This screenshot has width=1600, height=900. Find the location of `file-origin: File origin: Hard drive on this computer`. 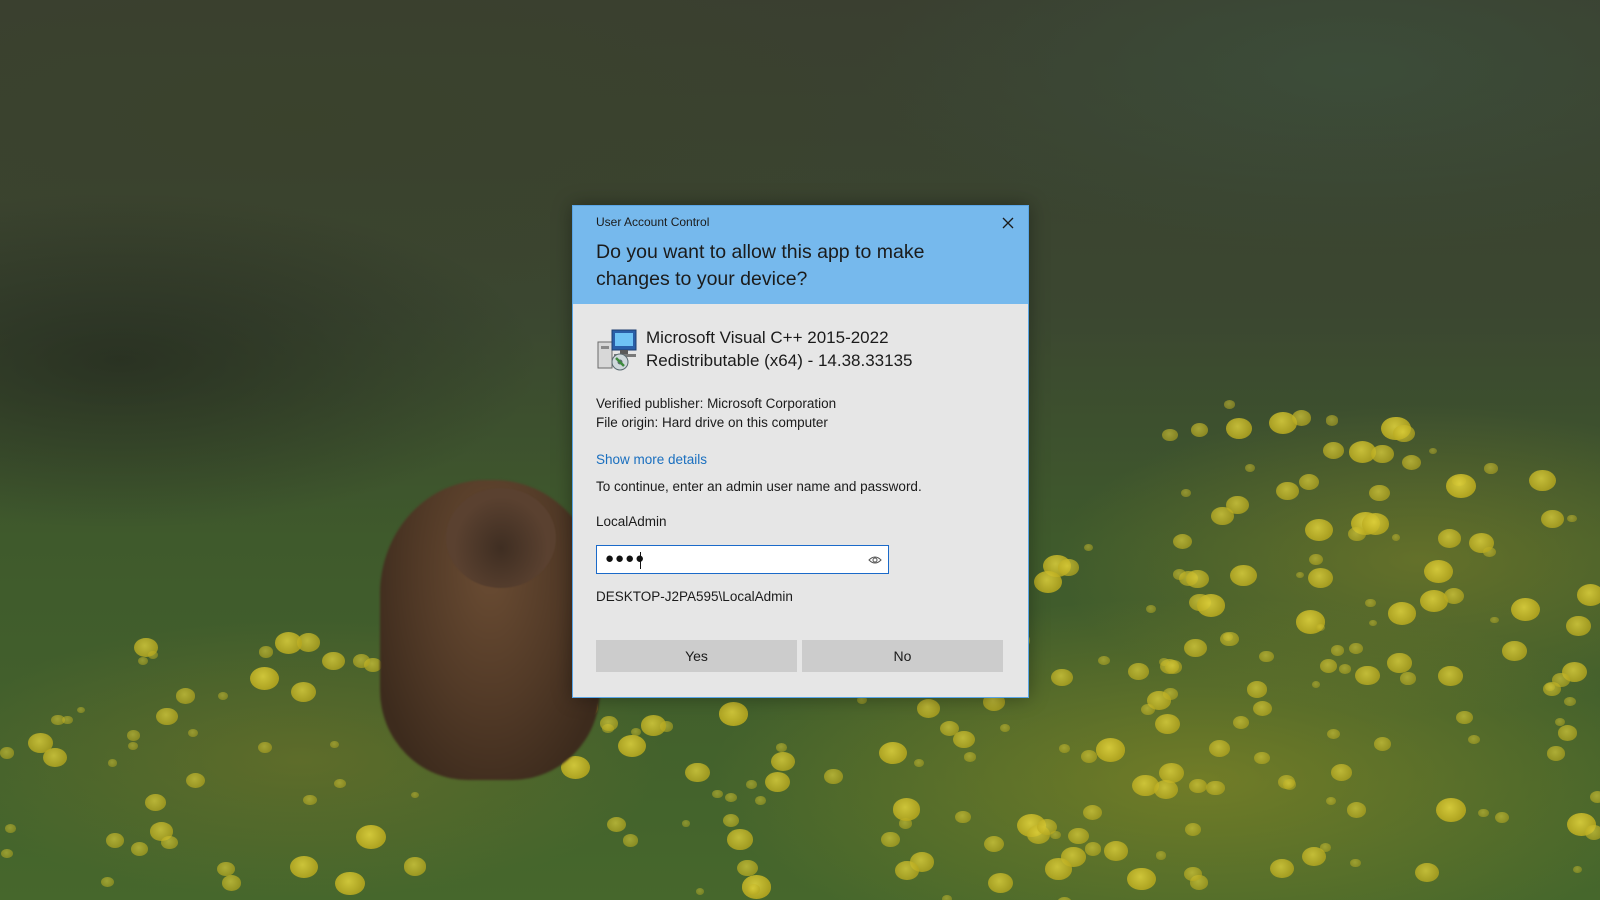

file-origin: File origin: Hard drive on this computer is located at coordinates (712, 422).